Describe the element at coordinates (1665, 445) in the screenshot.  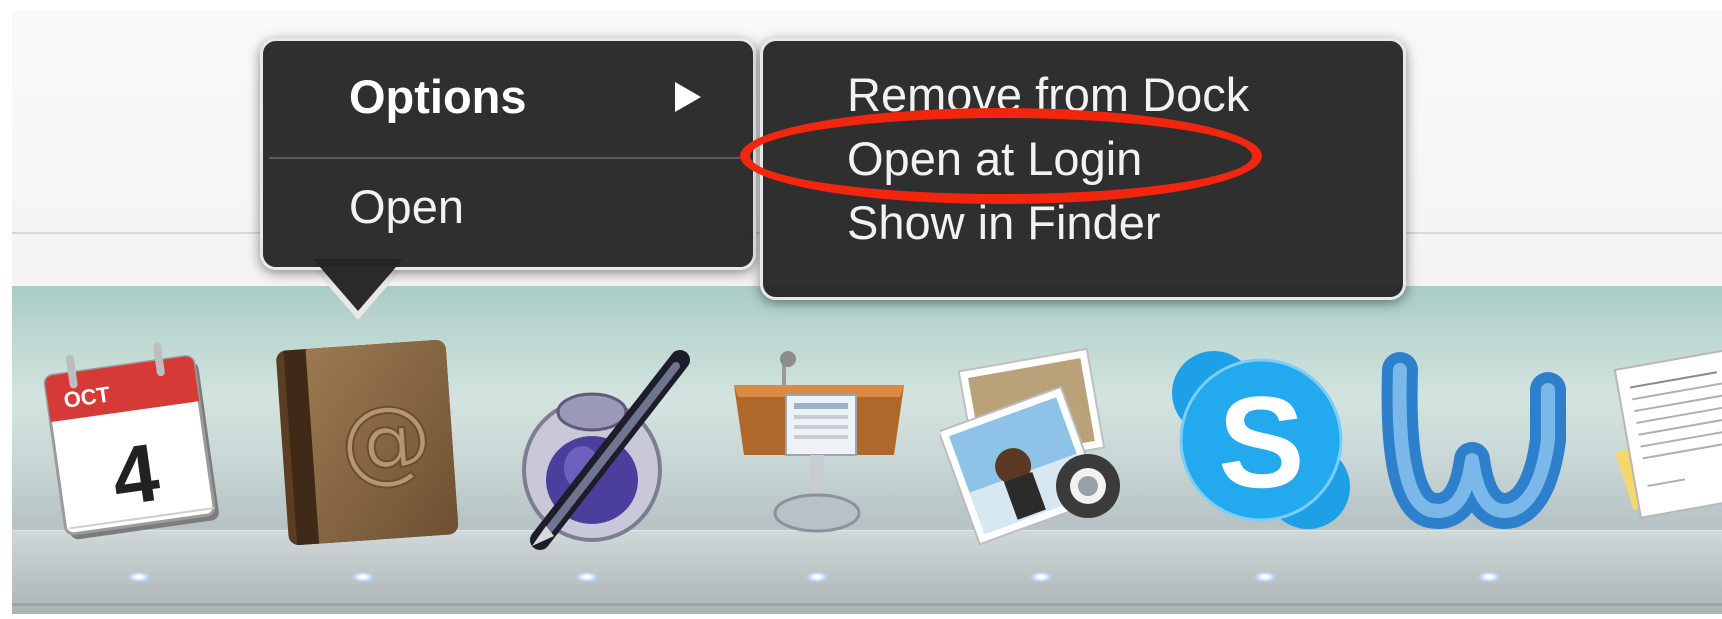
I see `textedit-icon` at that location.